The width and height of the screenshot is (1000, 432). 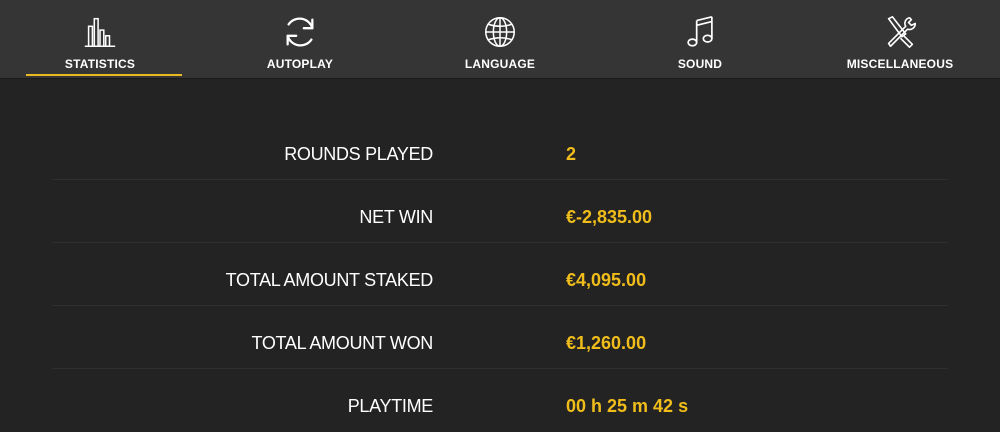 What do you see at coordinates (390, 406) in the screenshot?
I see `stat-label: PLAYTIME` at bounding box center [390, 406].